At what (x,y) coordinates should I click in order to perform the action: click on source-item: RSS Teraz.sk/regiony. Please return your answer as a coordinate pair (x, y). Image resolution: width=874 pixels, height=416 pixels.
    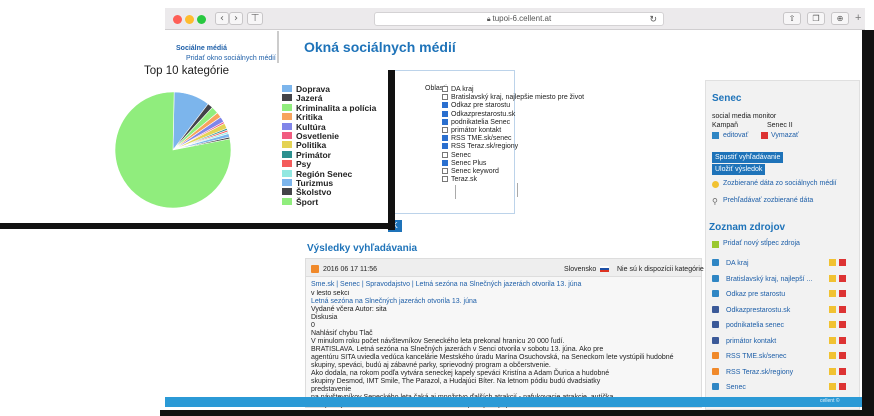
    Looking at the image, I should click on (782, 375).